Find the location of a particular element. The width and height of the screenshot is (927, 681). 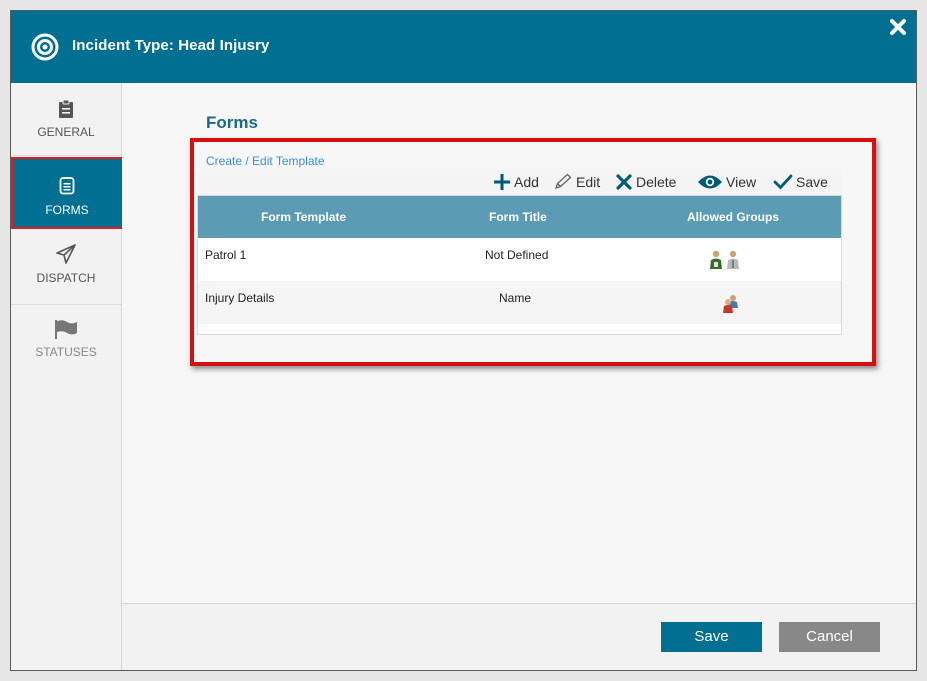

grid-toolbar: Add Edit Delete View Save is located at coordinates (519, 182).